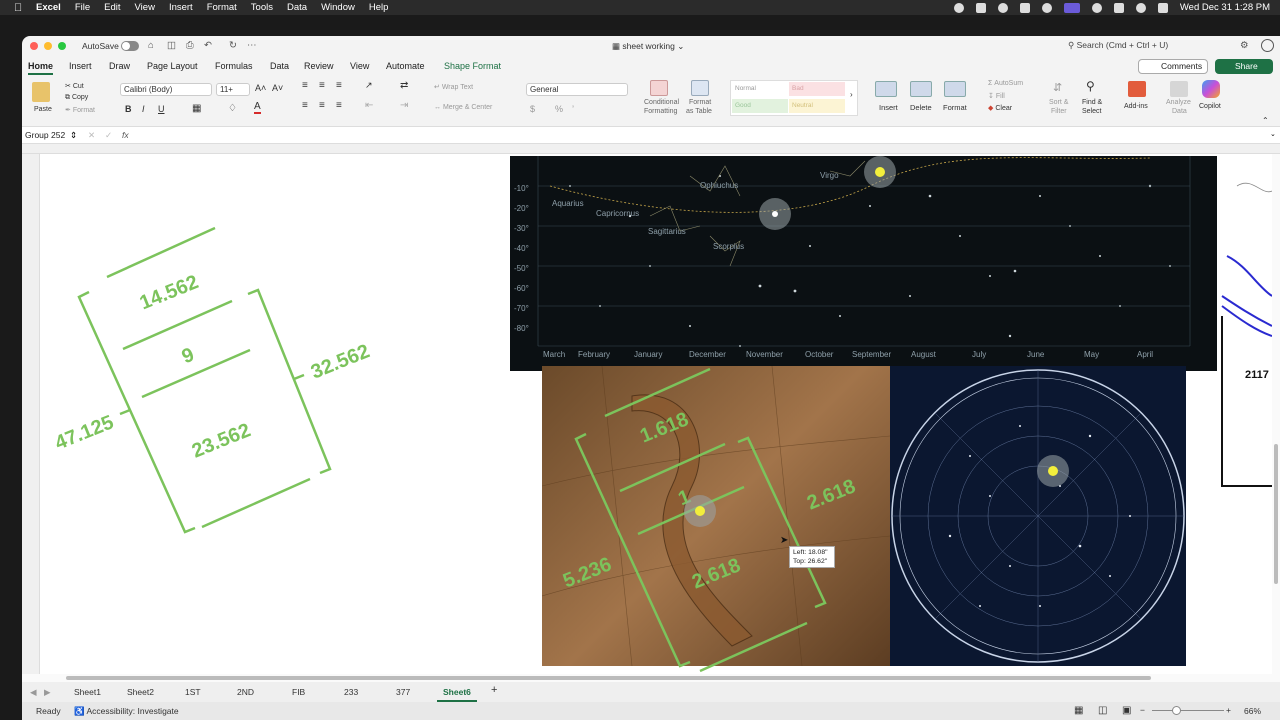 Image resolution: width=1280 pixels, height=720 pixels. Describe the element at coordinates (181, 7) in the screenshot. I see `menu-insert: Insert` at that location.